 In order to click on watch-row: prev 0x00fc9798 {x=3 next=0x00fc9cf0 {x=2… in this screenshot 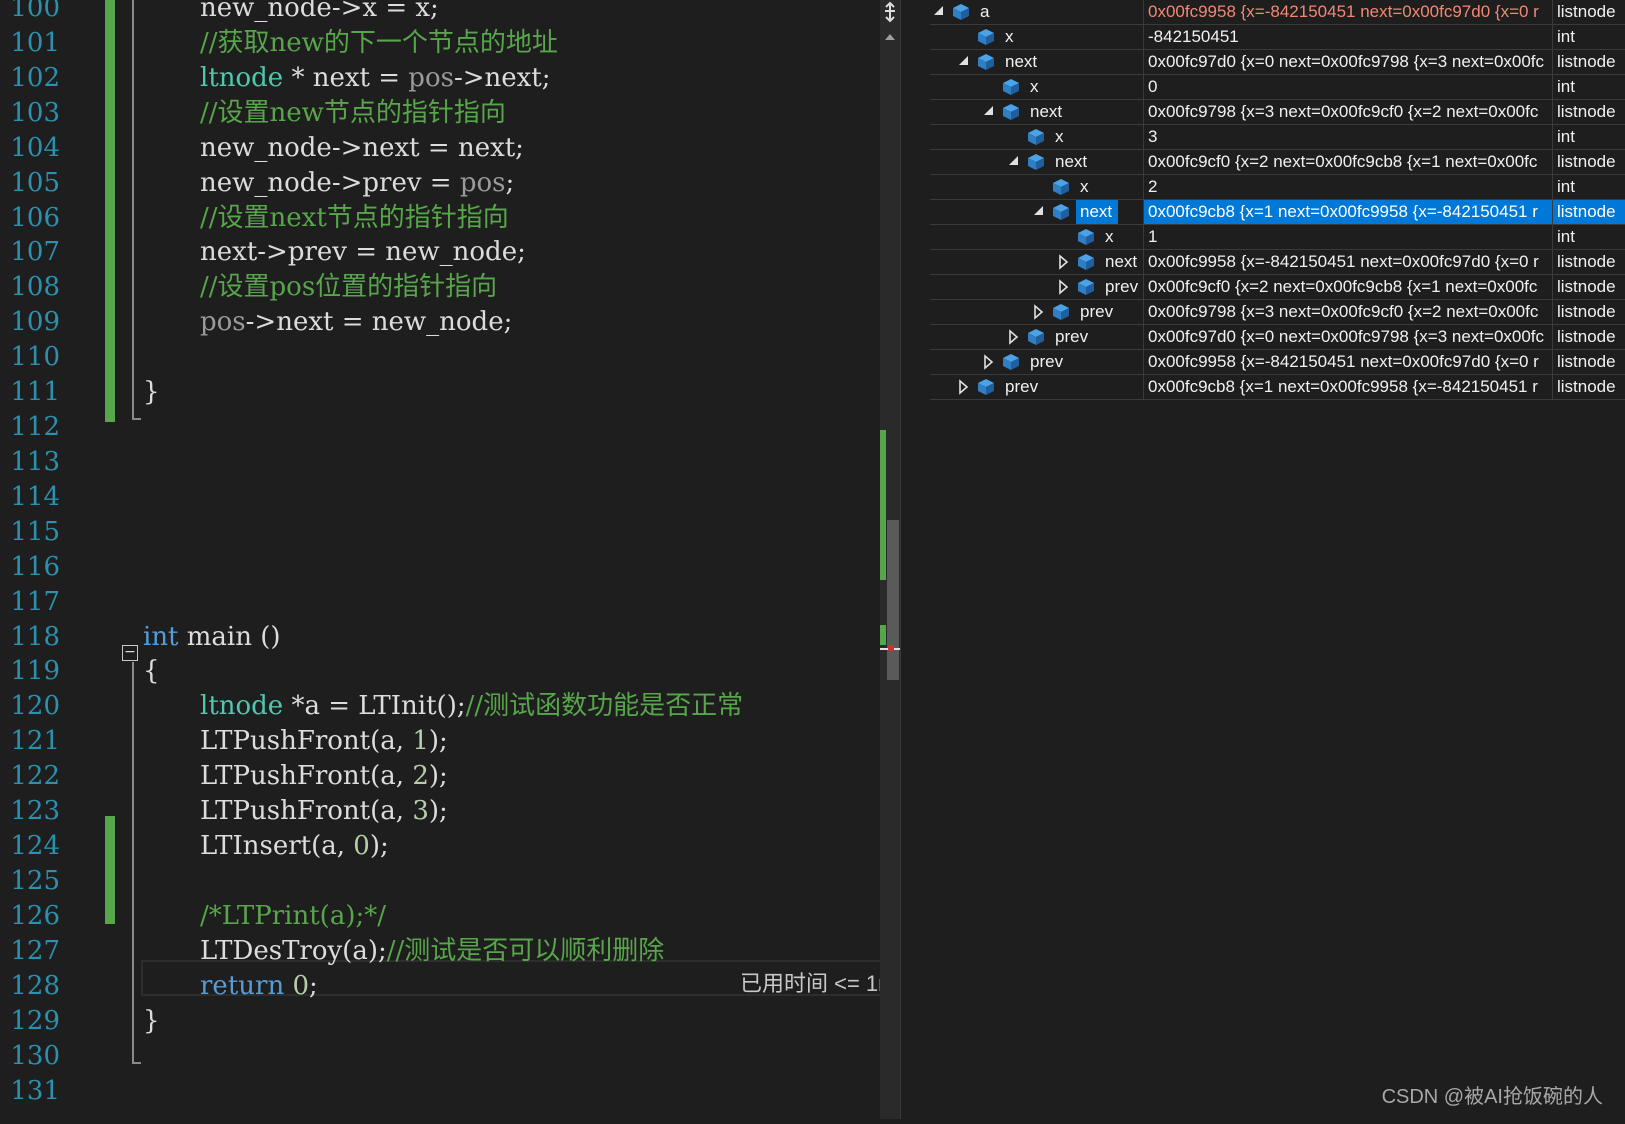, I will do `click(1277, 312)`.